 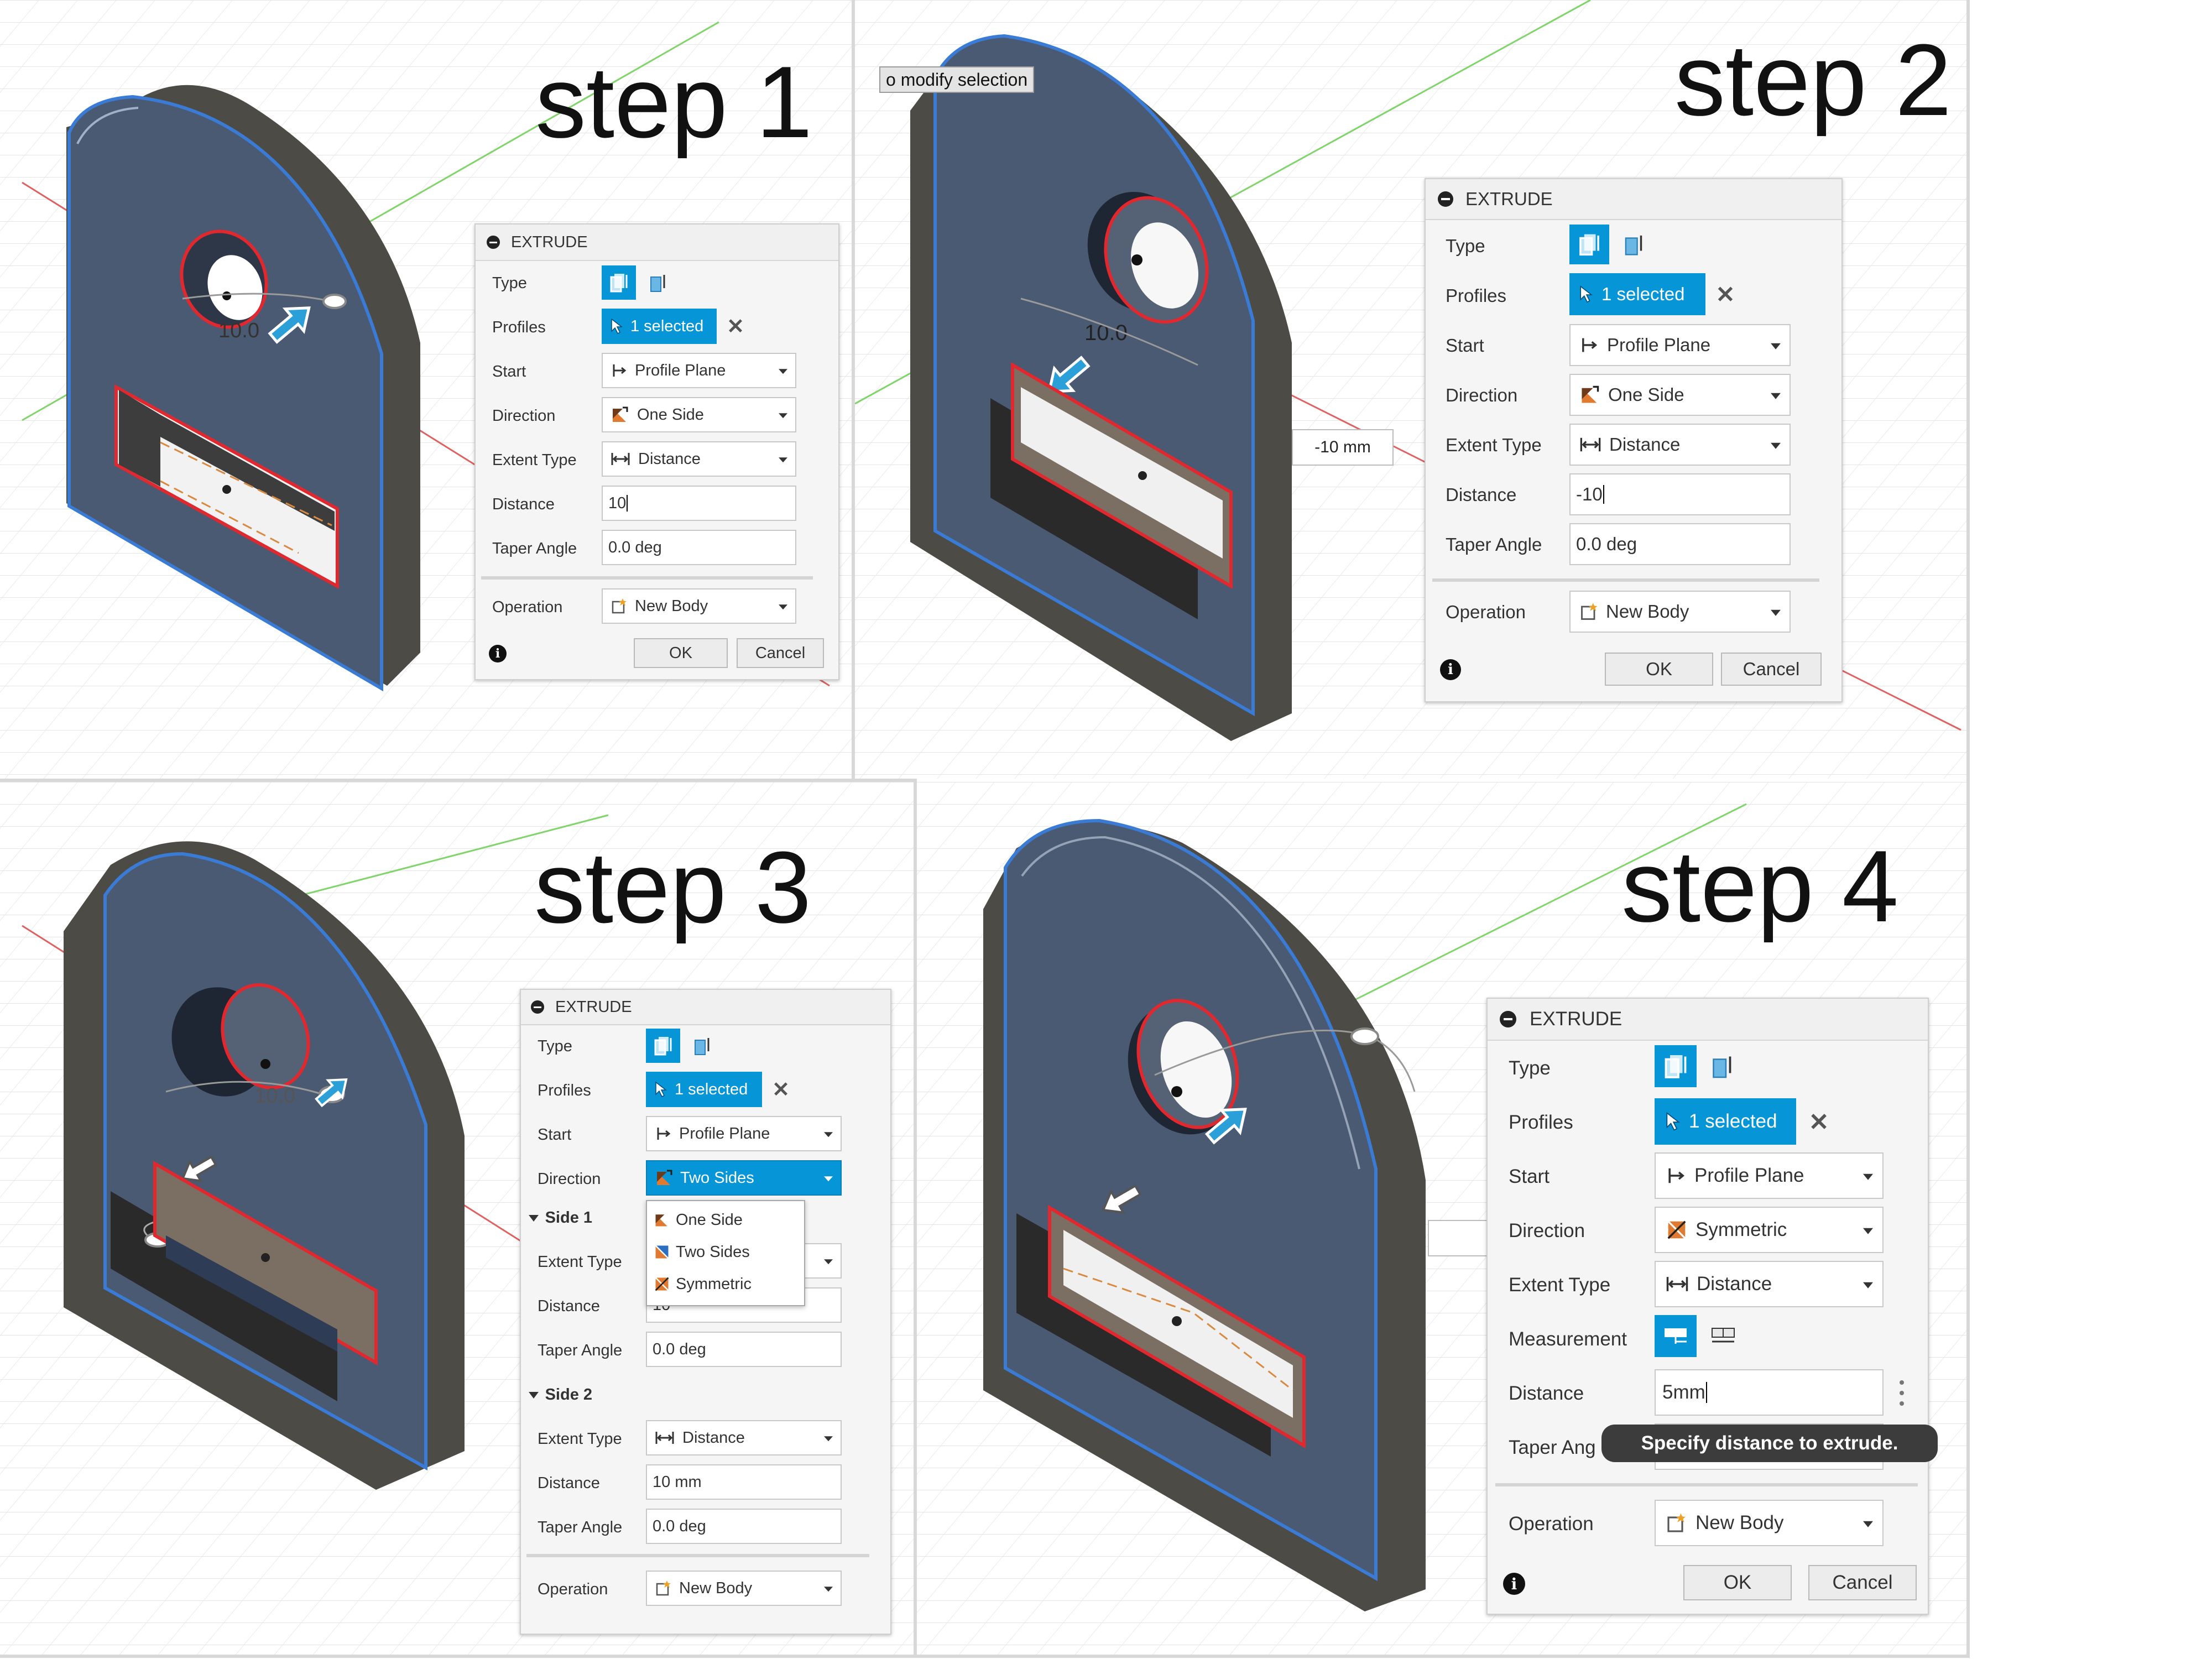 What do you see at coordinates (726, 1219) in the screenshot?
I see `direction-option-one-side: One Side` at bounding box center [726, 1219].